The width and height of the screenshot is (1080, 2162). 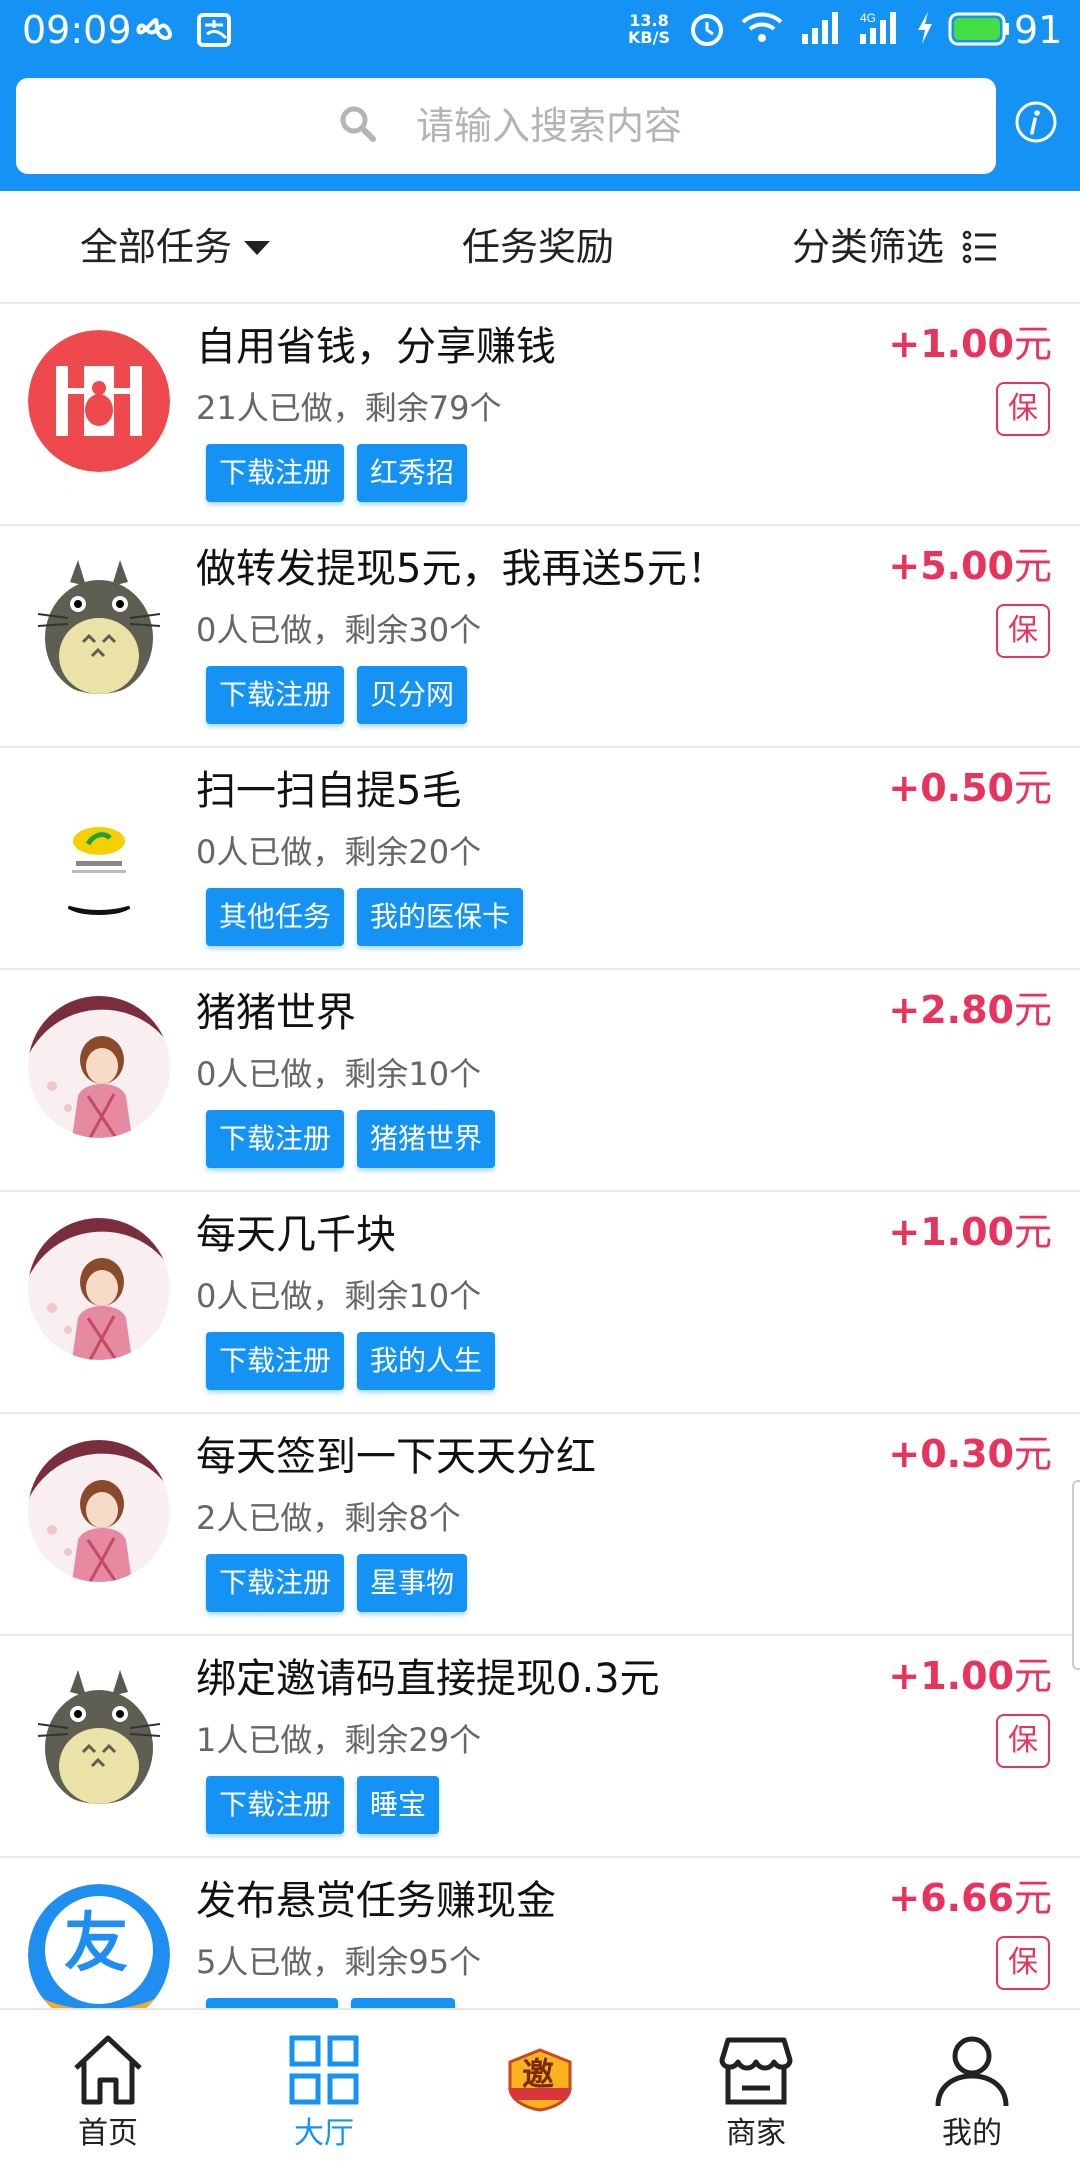 What do you see at coordinates (1038, 30) in the screenshot?
I see `battery-level: 91` at bounding box center [1038, 30].